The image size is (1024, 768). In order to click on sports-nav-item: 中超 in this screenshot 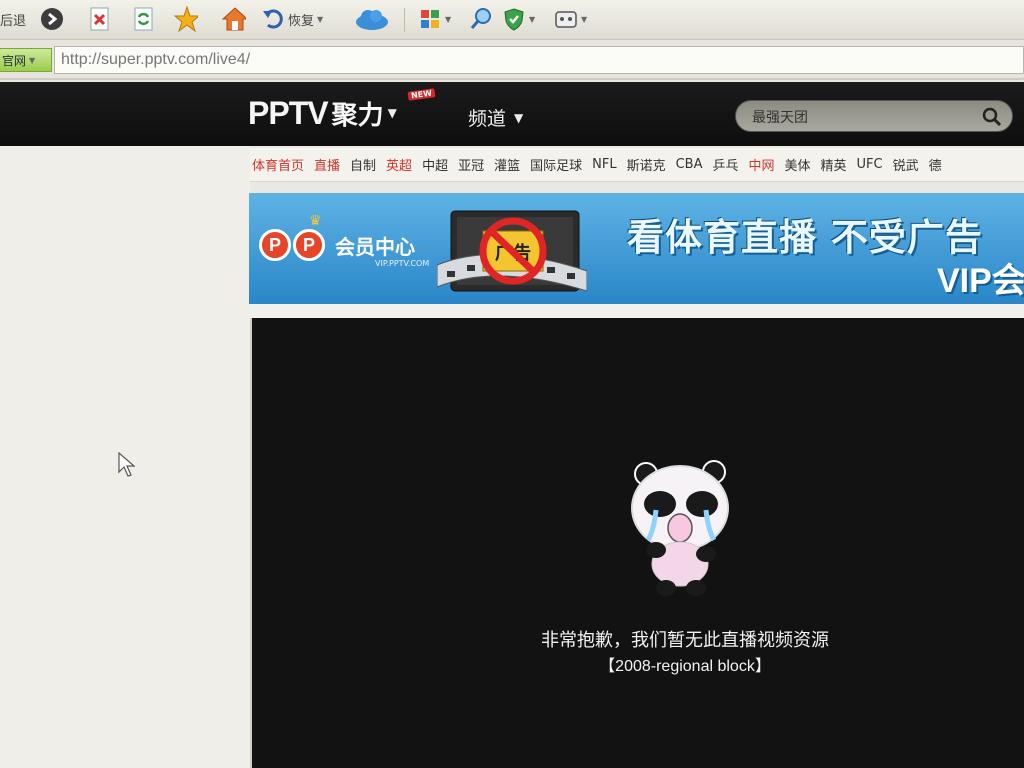, I will do `click(435, 164)`.